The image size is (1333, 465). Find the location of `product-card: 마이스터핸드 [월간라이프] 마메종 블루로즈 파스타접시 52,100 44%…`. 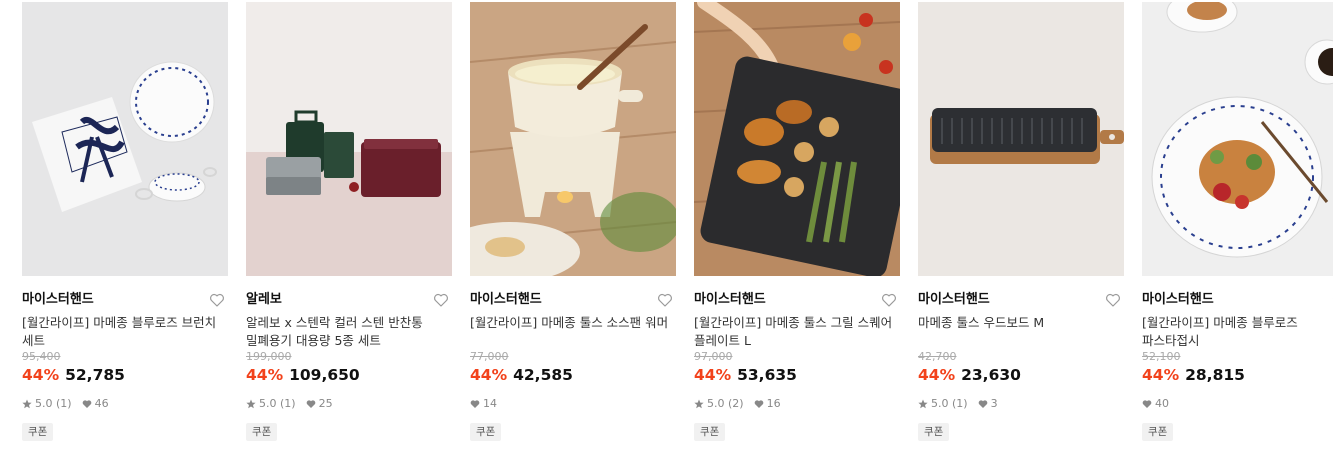

product-card: 마이스터핸드 [월간라이프] 마메종 블루로즈 파스타접시 52,100 44%… is located at coordinates (1237, 221).